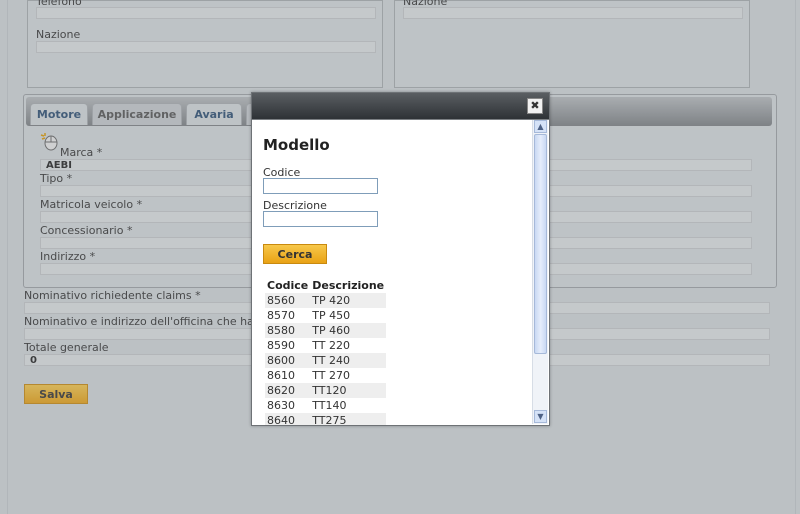 The height and width of the screenshot is (514, 800). Describe the element at coordinates (535, 106) in the screenshot. I see `close-icon: ✖` at that location.